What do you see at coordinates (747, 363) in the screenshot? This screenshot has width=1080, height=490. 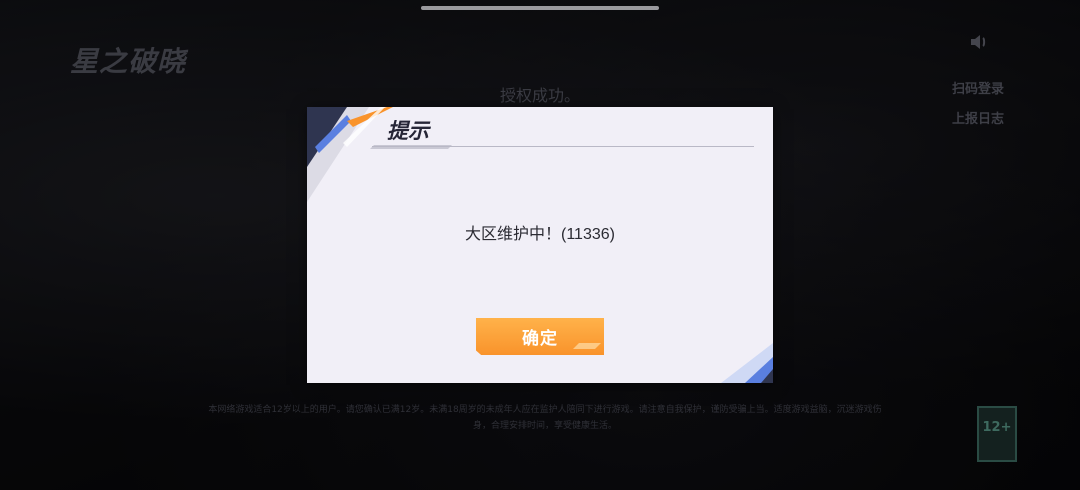 I see `dialog-corner-decoration-bottom` at bounding box center [747, 363].